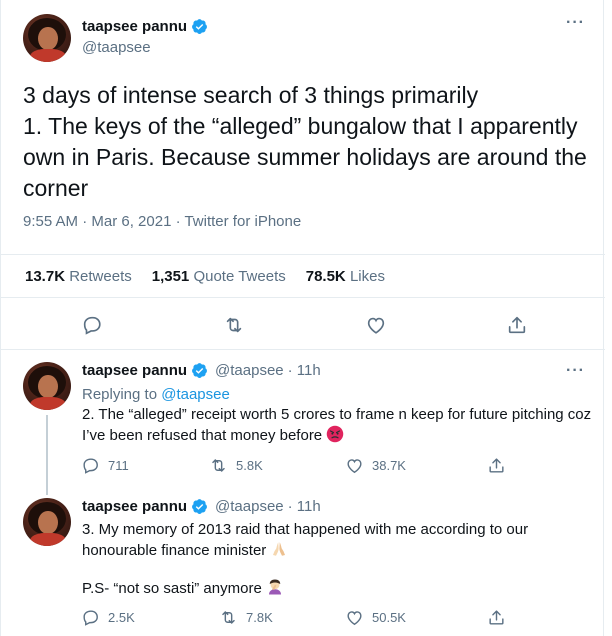 This screenshot has width=612, height=636. Describe the element at coordinates (236, 465) in the screenshot. I see `retweet-button: 5.8K` at that location.